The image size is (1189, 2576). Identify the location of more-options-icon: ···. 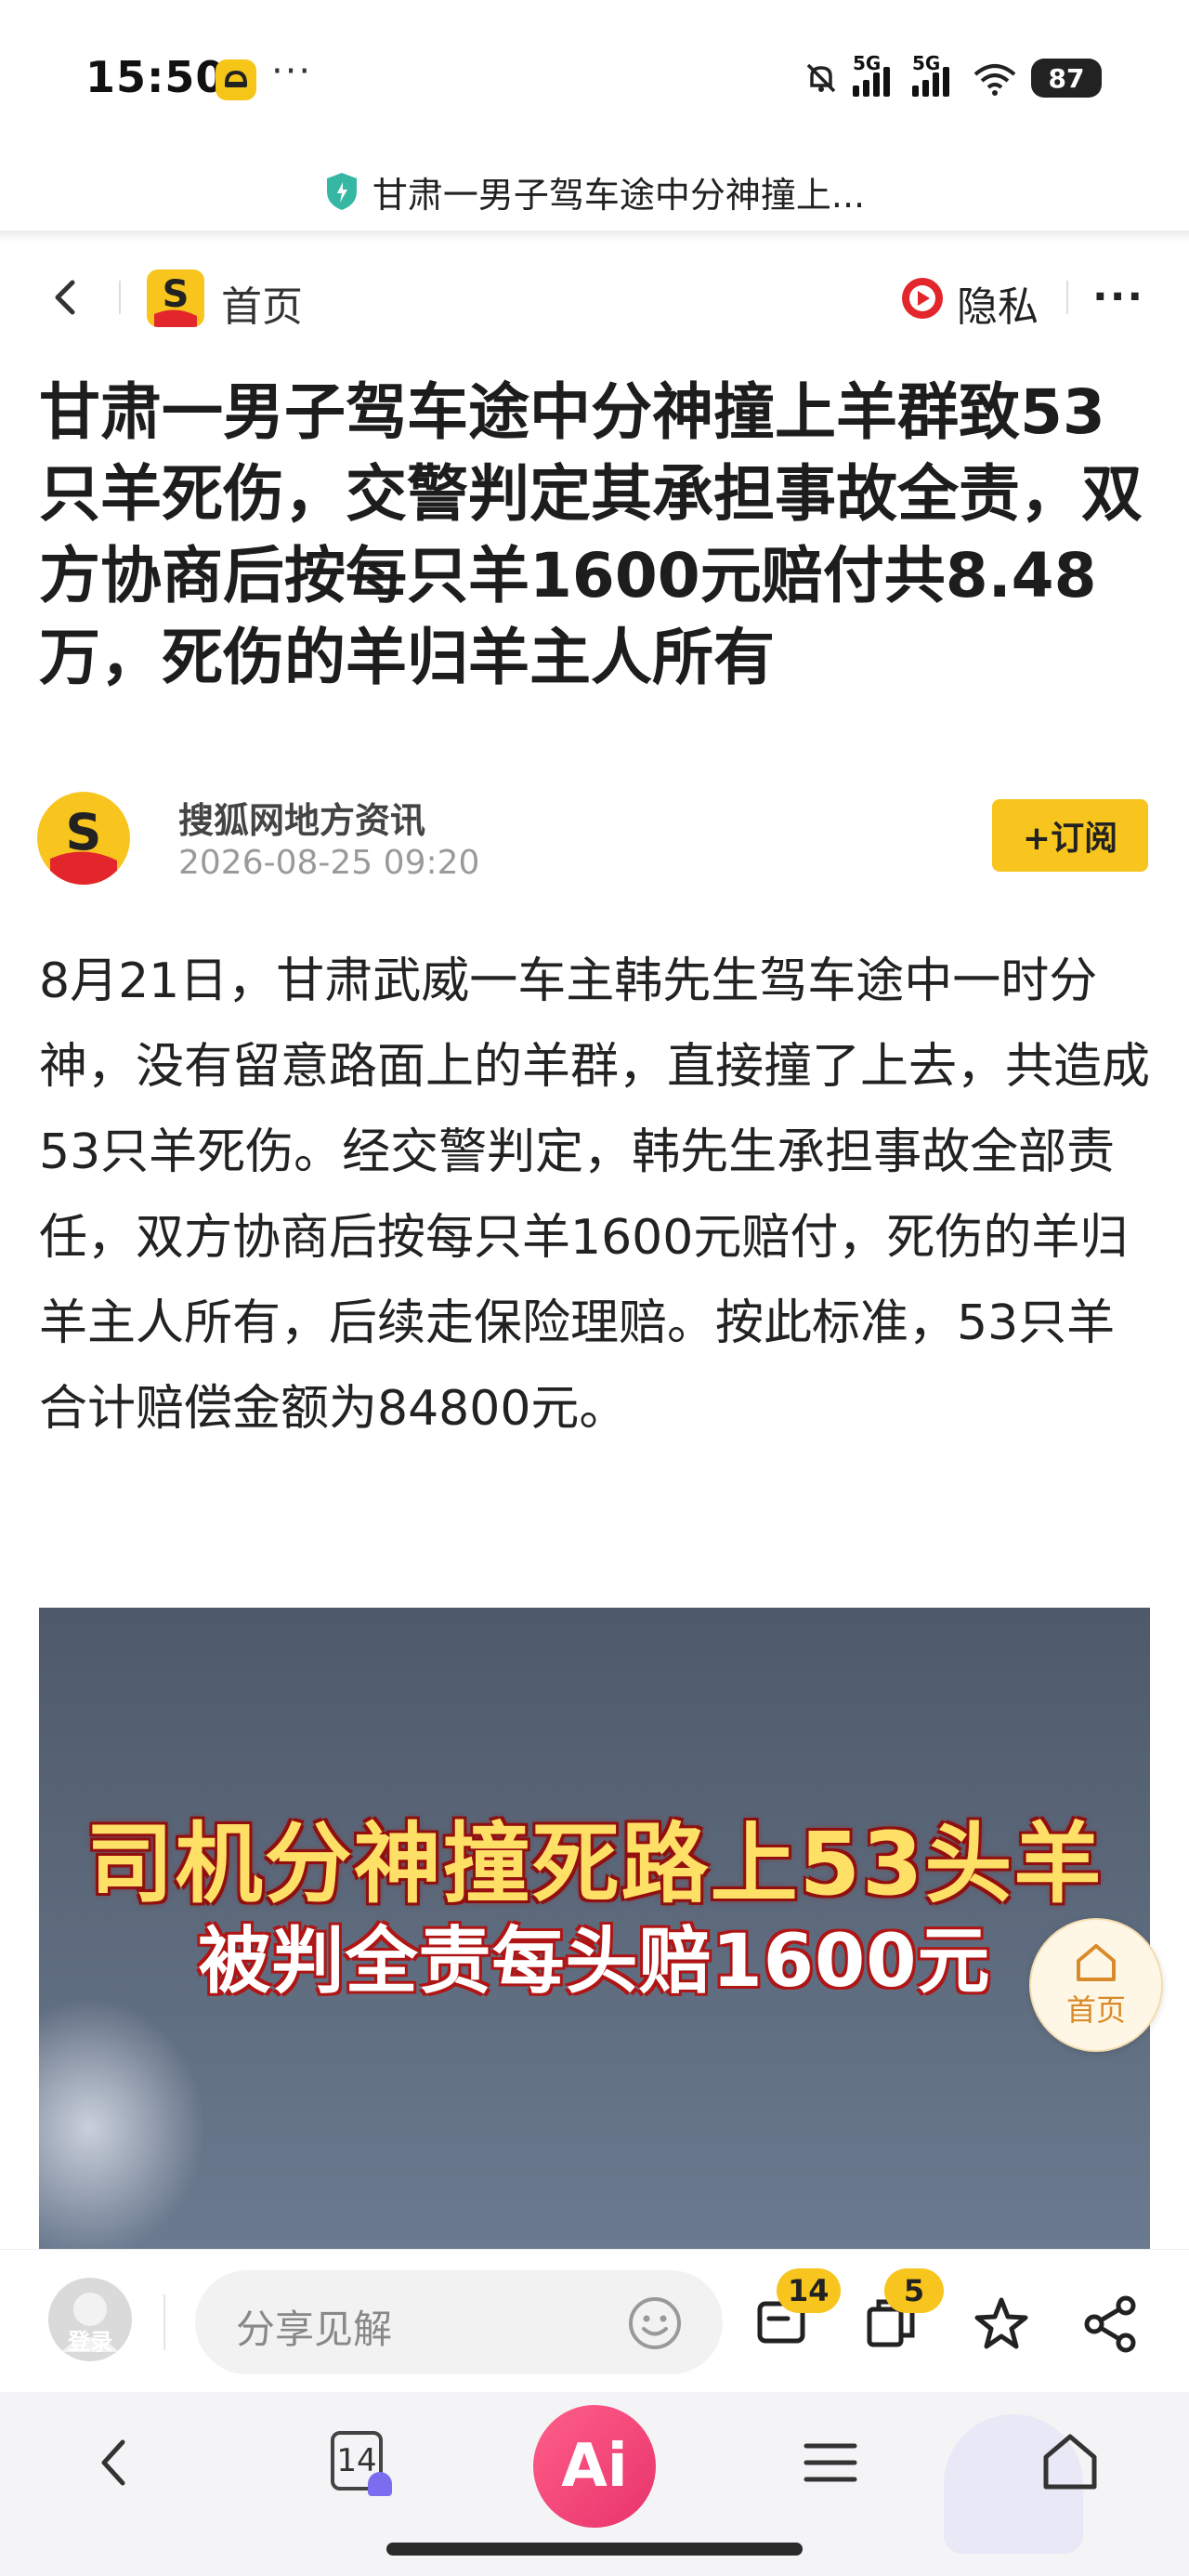
(1118, 297).